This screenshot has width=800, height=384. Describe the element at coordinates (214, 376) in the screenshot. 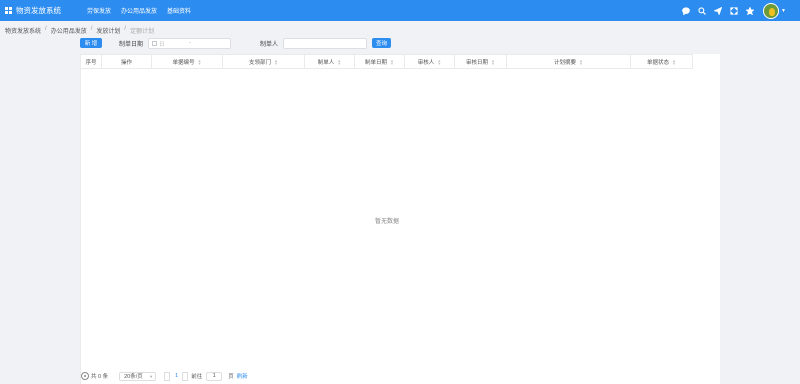

I see `goto-page-input: 1` at that location.